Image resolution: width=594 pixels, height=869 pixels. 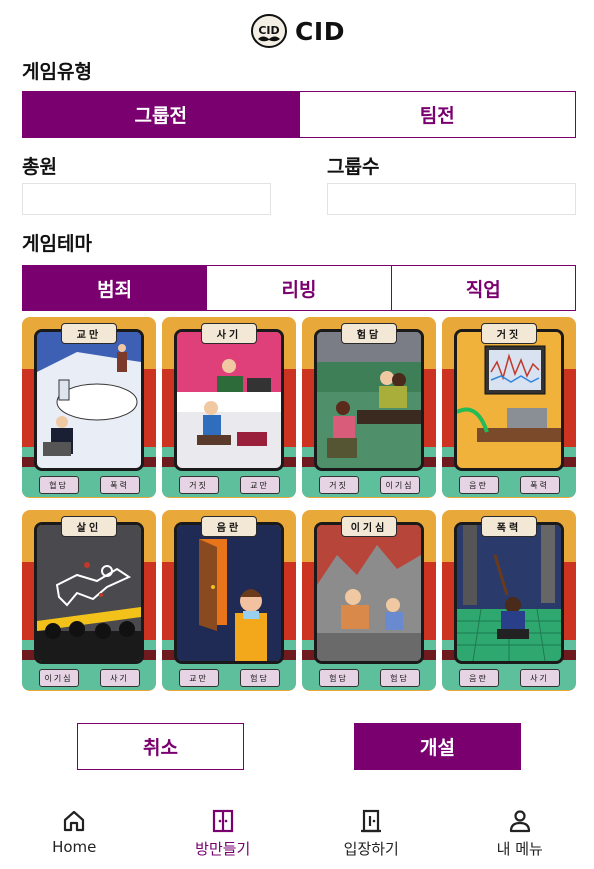 I want to click on nav-item-enter-room: 입장하기, so click(x=371, y=834).